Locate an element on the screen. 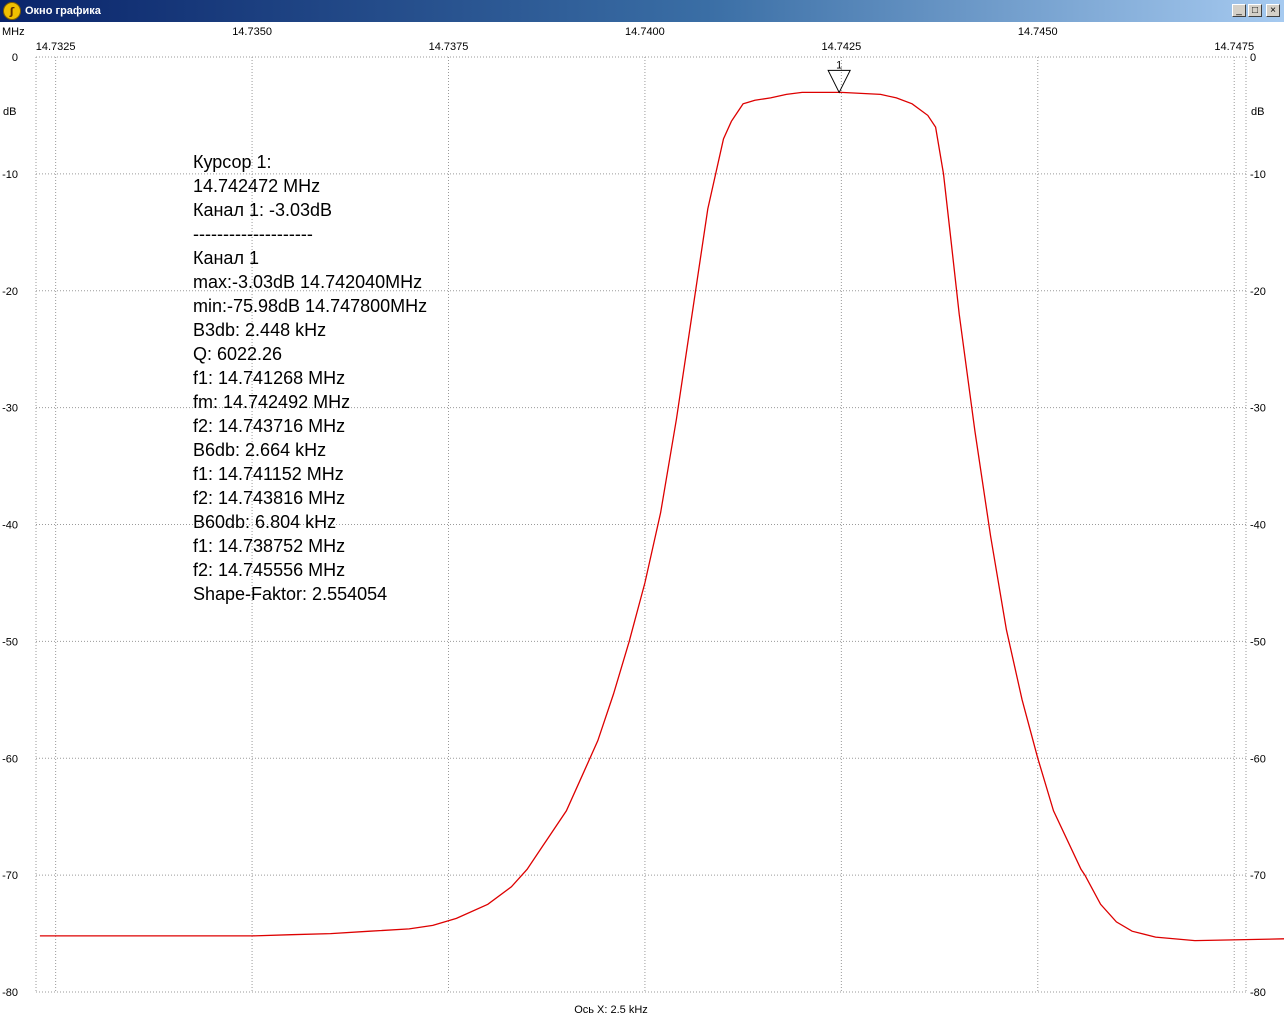 This screenshot has height=1024, width=1284. y-unit-label-left: dB is located at coordinates (9, 112).